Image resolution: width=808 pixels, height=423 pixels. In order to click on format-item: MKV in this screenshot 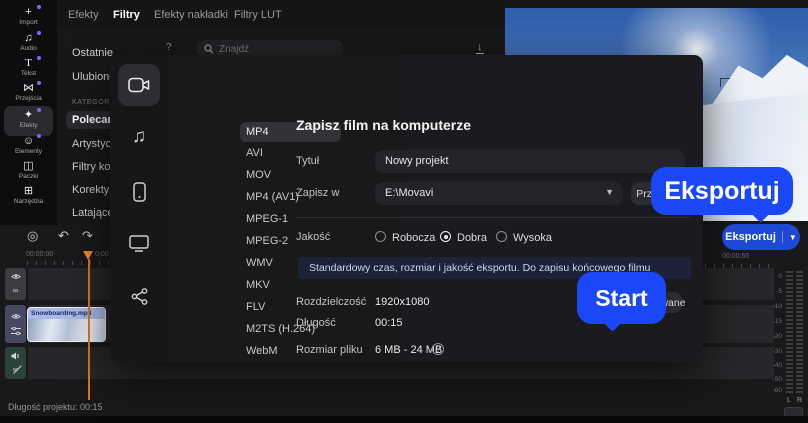, I will do `click(258, 285)`.